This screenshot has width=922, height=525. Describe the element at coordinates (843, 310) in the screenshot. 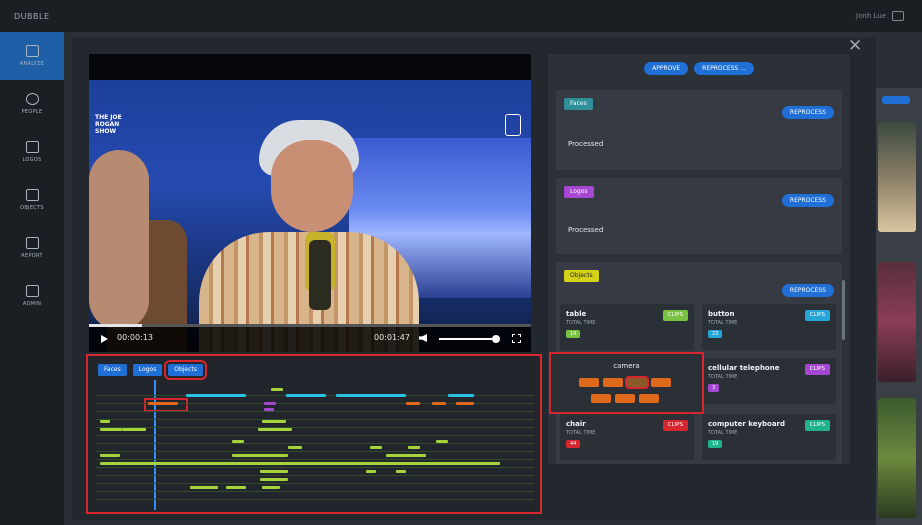

I see `panel-scrollbar` at that location.